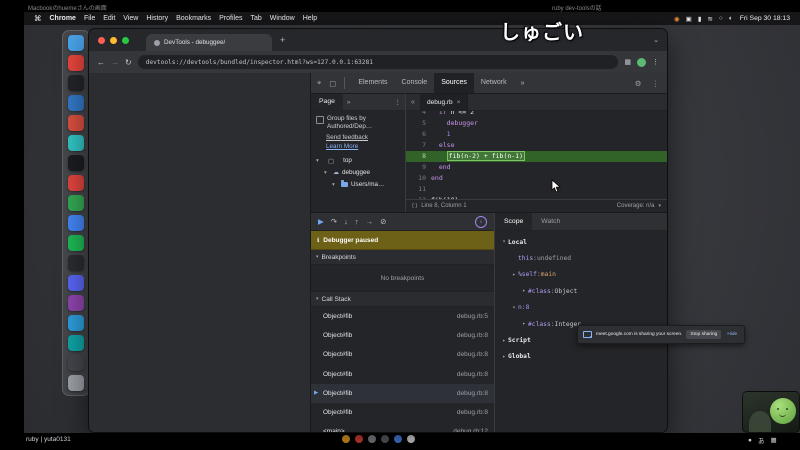 This screenshot has width=800, height=450. Describe the element at coordinates (581, 258) in the screenshot. I see `scope-entry-this: this: undefined` at that location.